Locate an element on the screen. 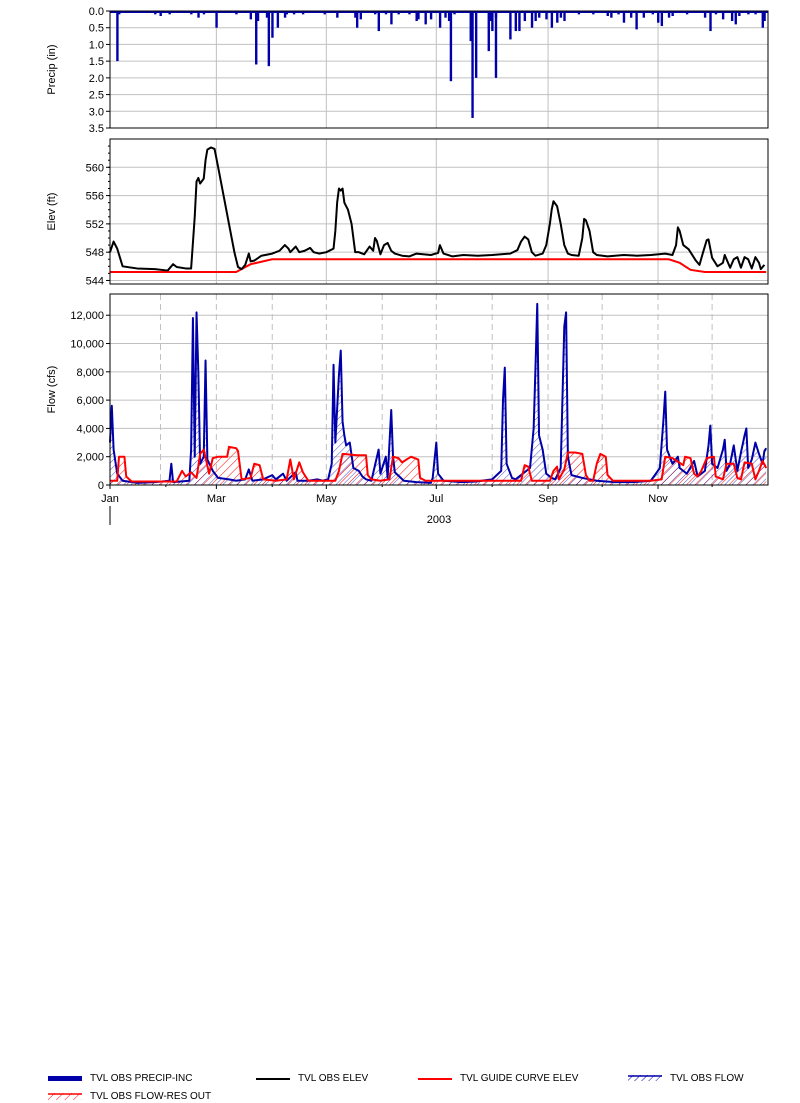 Image resolution: width=800 pixels, height=1103 pixels. precip-tick-label-y: 3.5 is located at coordinates (96, 129).